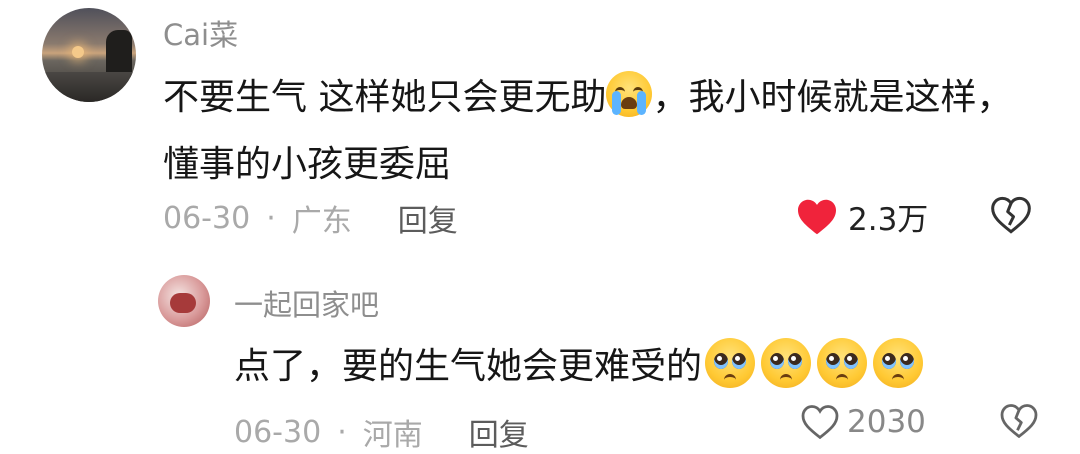 This screenshot has height=454, width=1080. I want to click on reply-like-count: 2030, so click(886, 422).